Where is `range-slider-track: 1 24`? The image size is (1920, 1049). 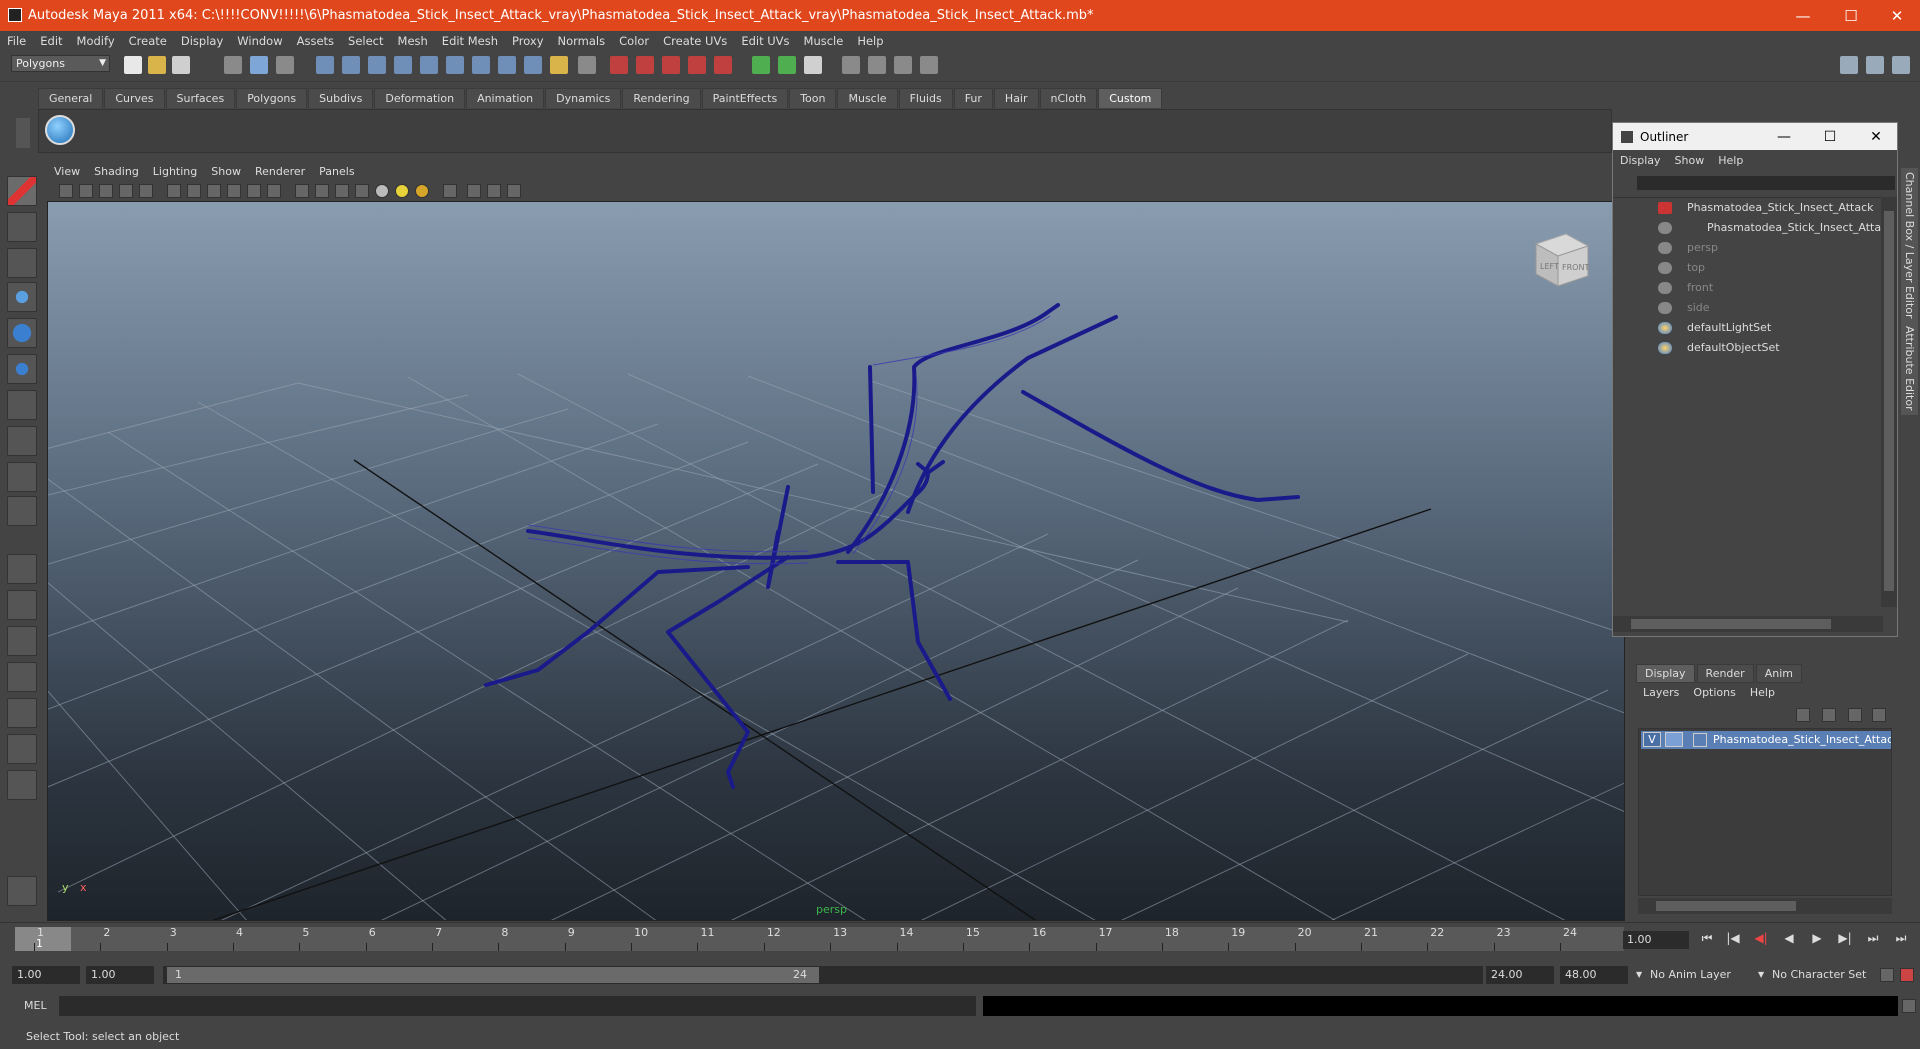
range-slider-track: 1 24 is located at coordinates (823, 975).